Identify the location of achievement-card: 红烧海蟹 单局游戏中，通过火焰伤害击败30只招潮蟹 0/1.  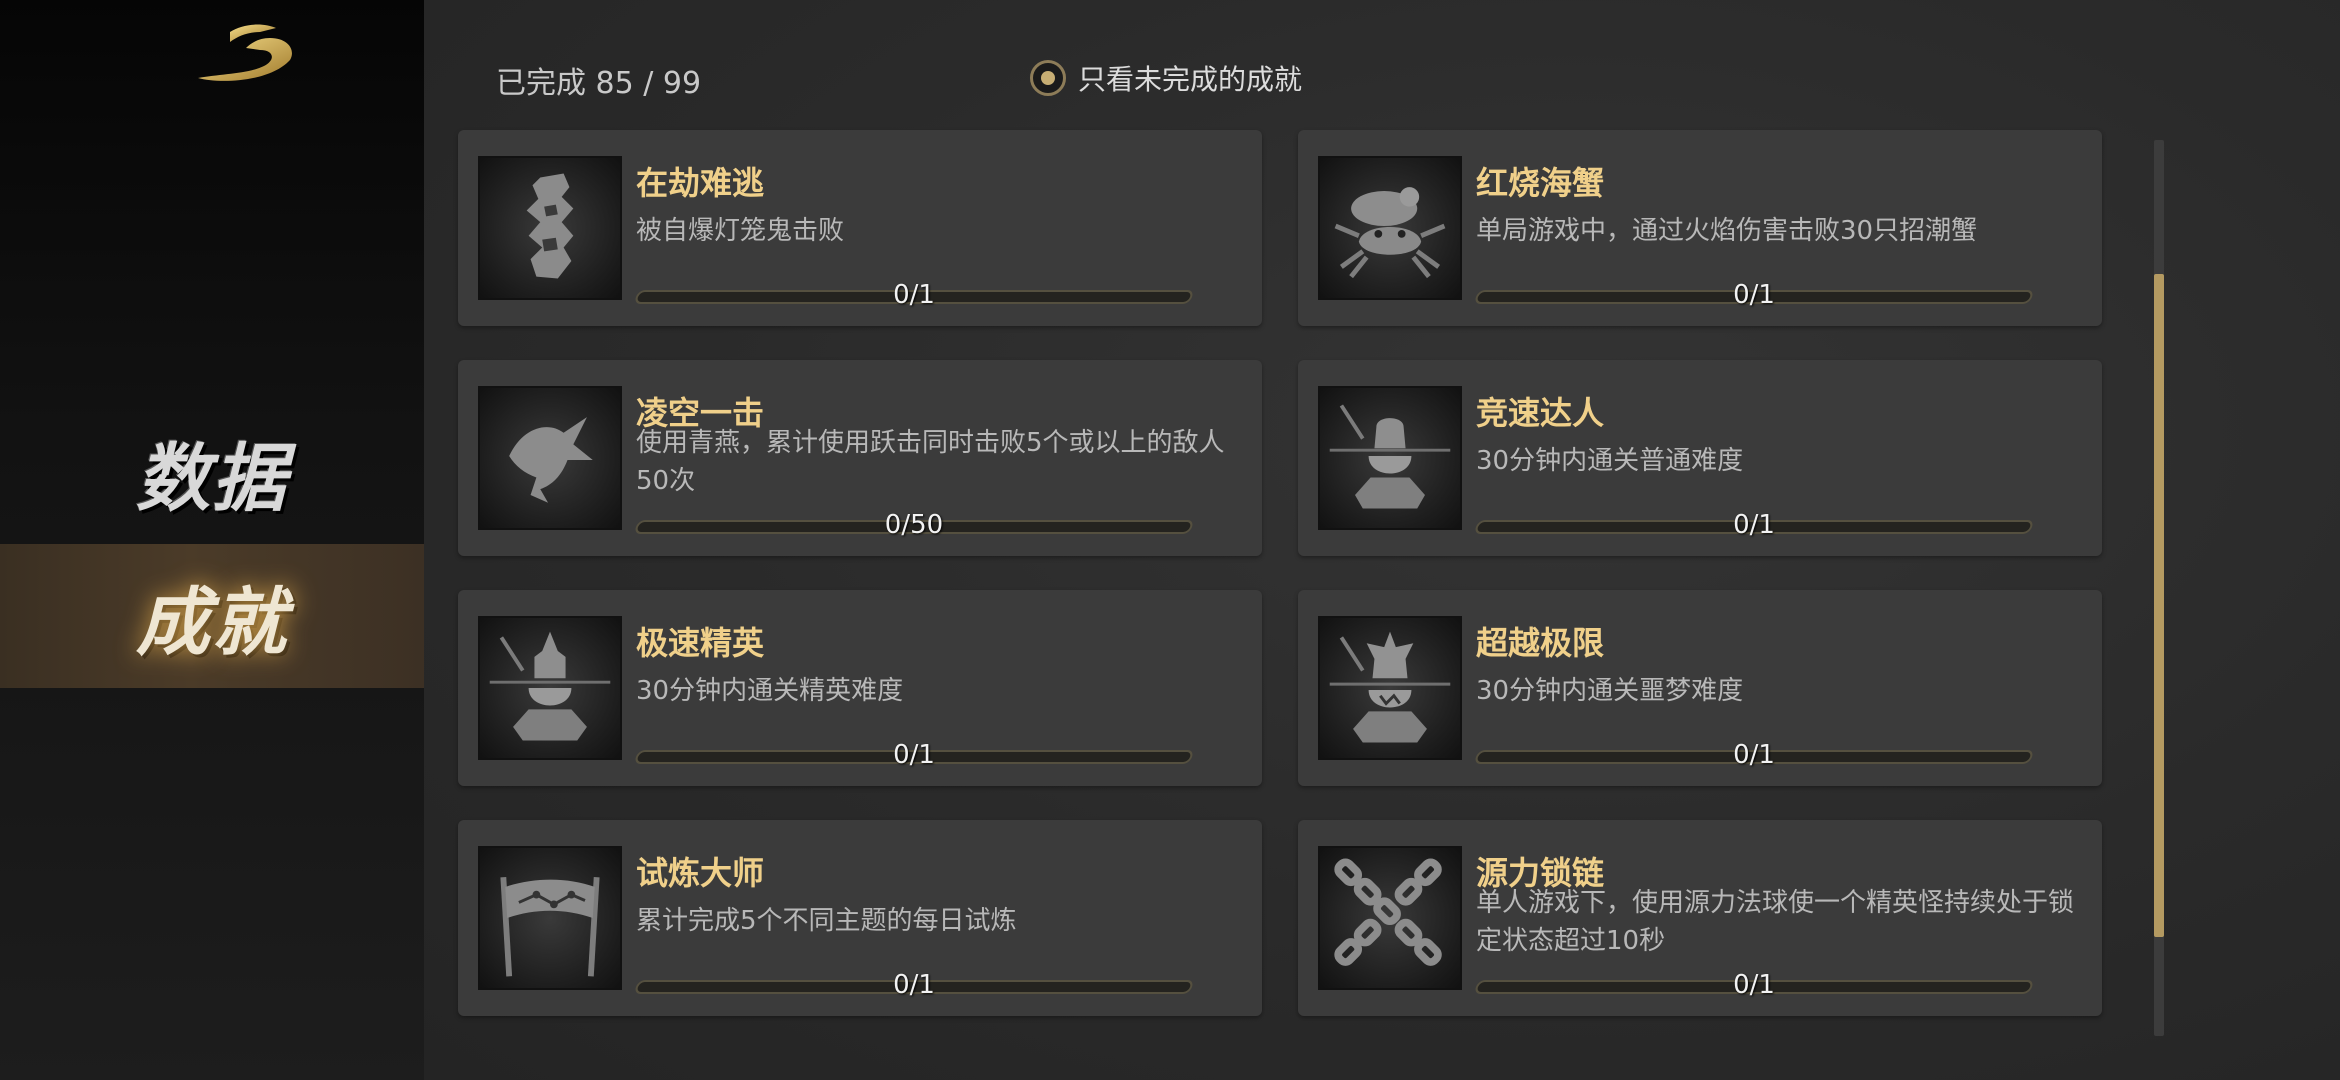
(1700, 228).